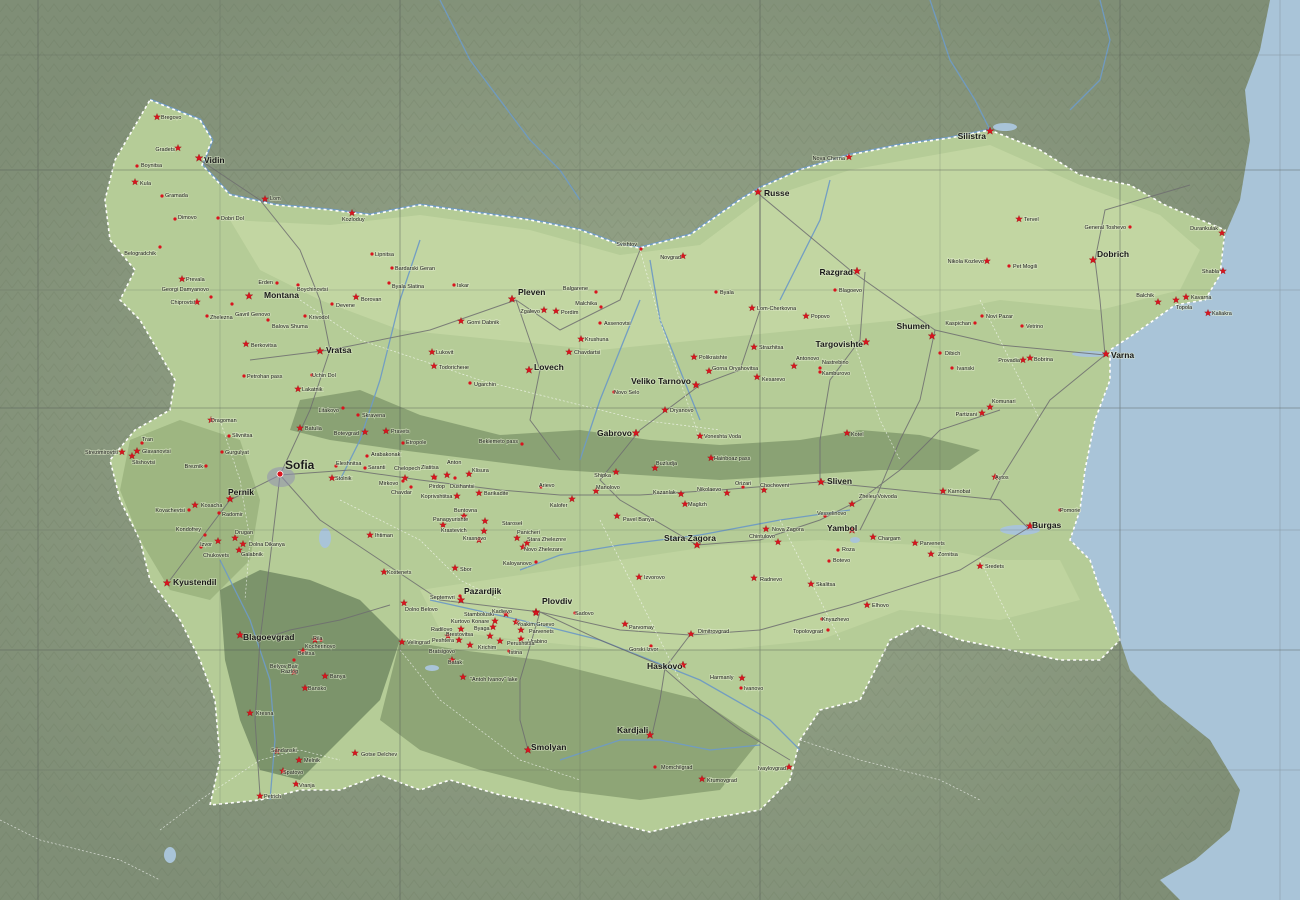  I want to click on marker-dot-zhelezn, so click(207, 316).